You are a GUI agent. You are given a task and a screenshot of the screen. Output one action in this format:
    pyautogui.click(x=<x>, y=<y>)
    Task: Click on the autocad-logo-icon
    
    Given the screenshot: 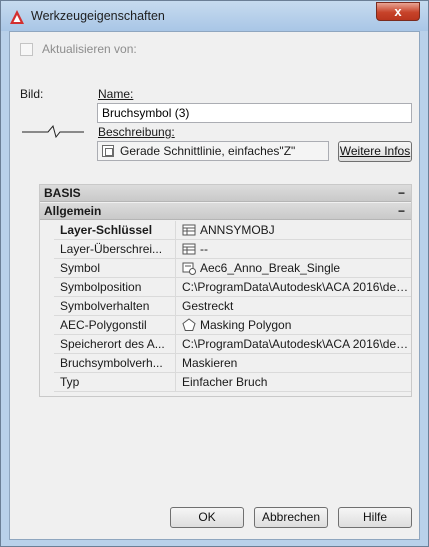 What is the action you would take?
    pyautogui.click(x=17, y=17)
    